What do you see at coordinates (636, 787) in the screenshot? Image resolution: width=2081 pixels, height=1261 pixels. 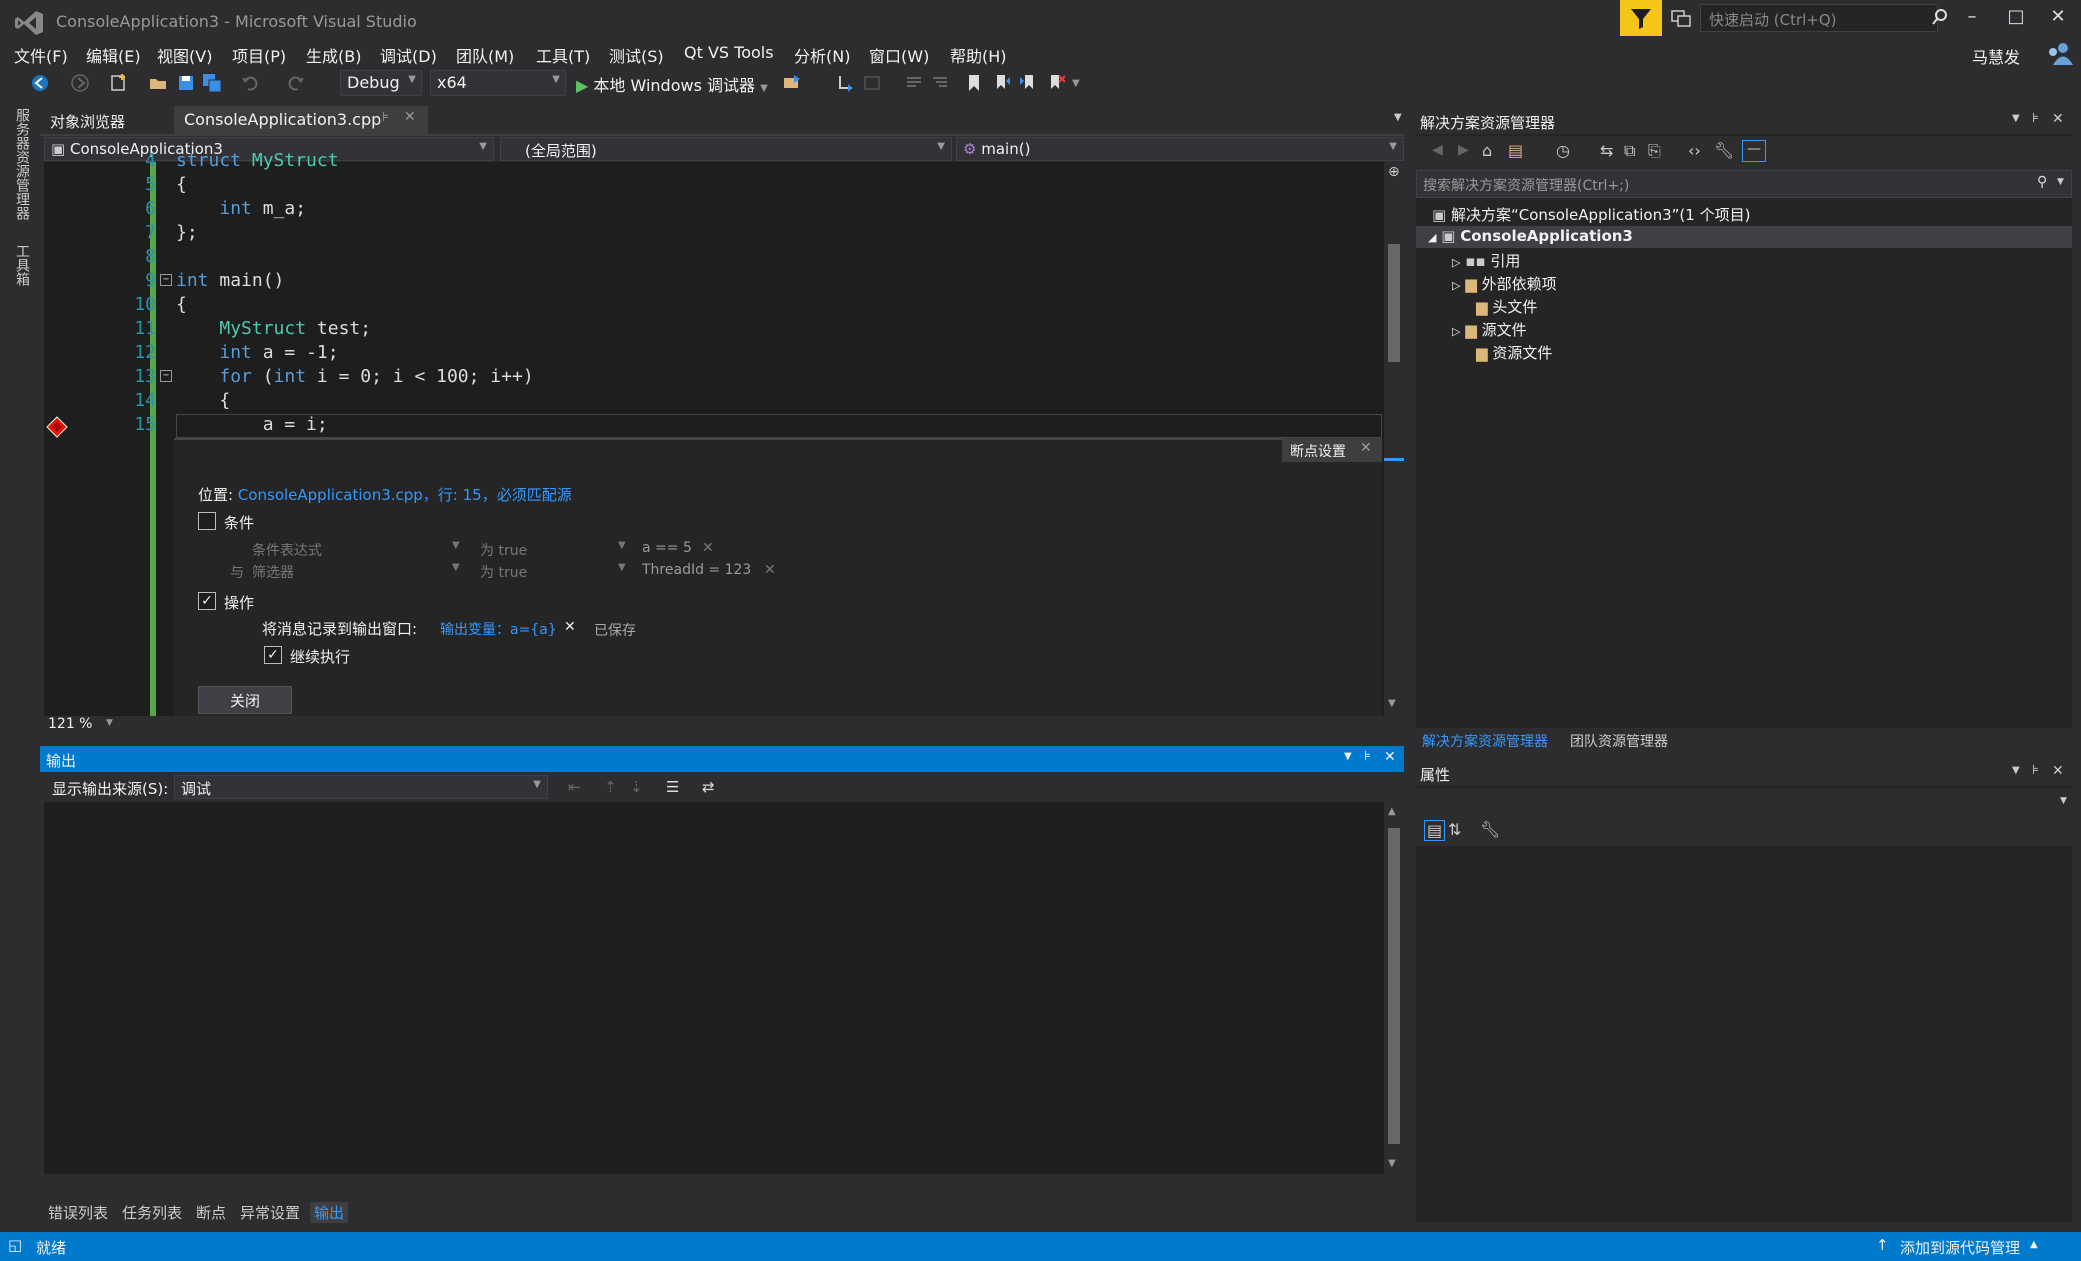 I see `next-message-icon: ⇣` at bounding box center [636, 787].